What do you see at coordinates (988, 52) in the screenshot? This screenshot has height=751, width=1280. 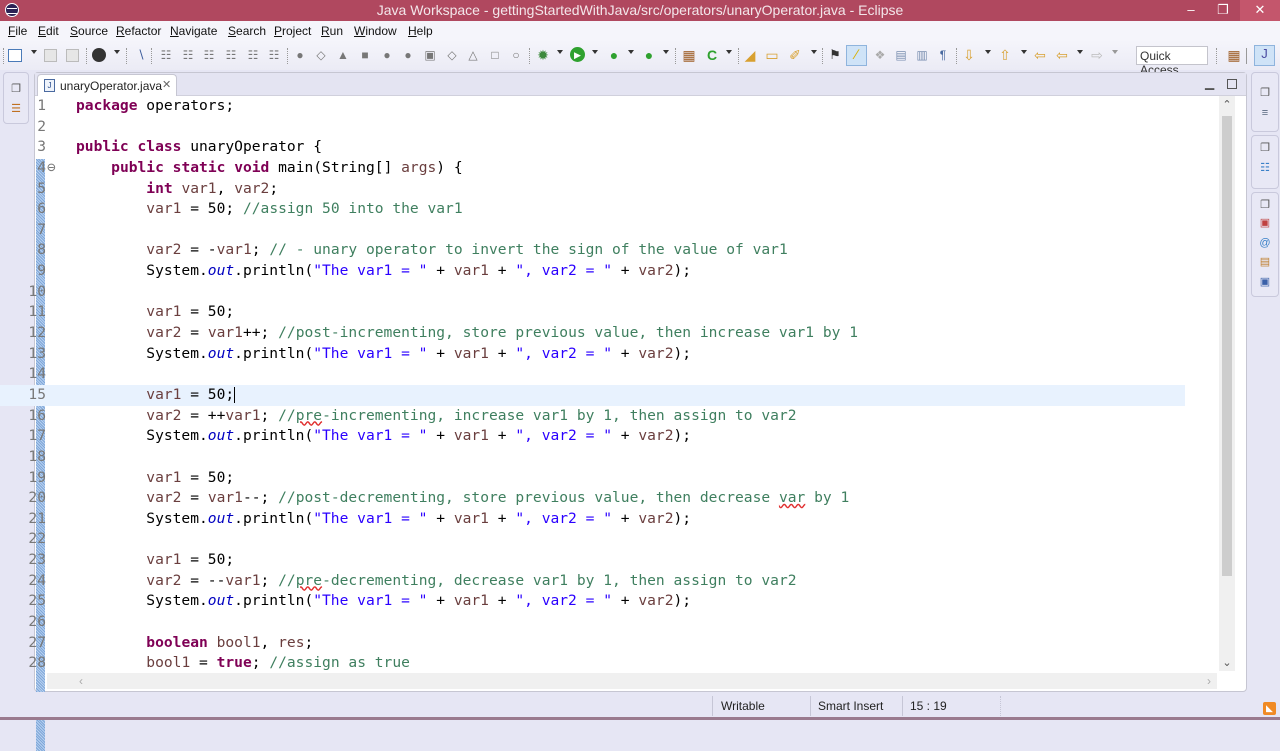 I see `next-annotation-dropdown-icon` at bounding box center [988, 52].